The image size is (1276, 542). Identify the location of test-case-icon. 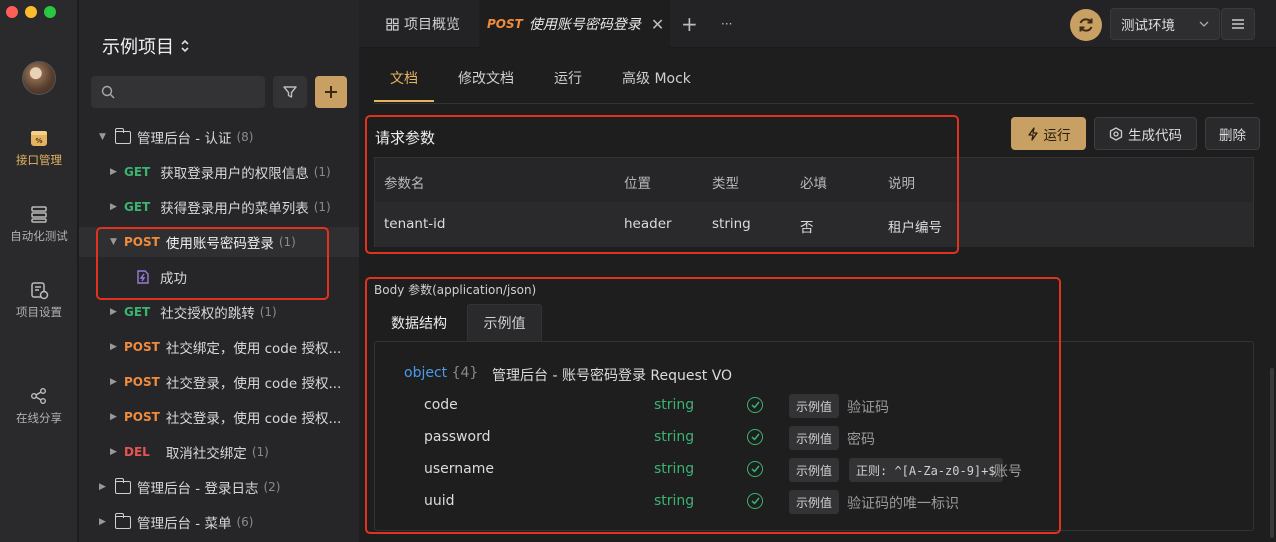
(143, 277).